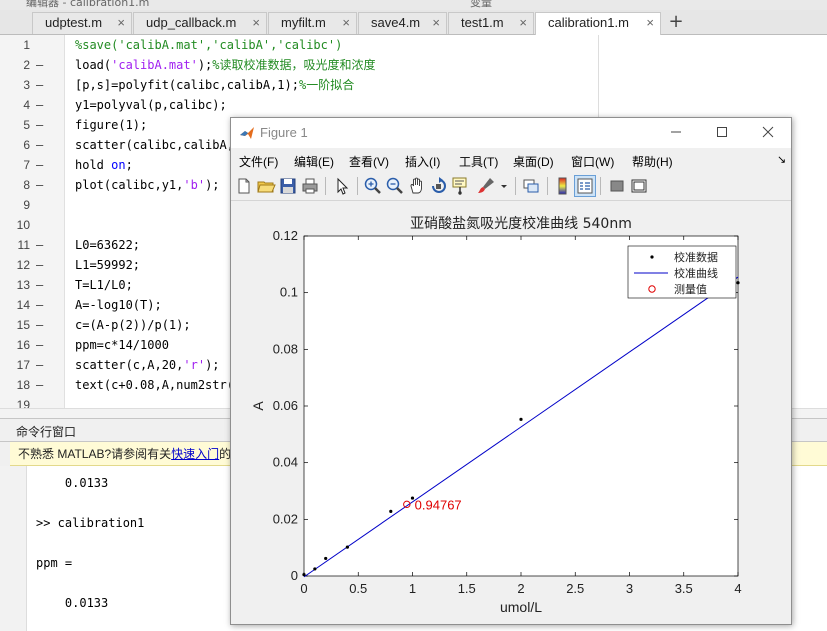 Image resolution: width=827 pixels, height=631 pixels. I want to click on tab-myfilt: myfilt.m ×, so click(312, 23).